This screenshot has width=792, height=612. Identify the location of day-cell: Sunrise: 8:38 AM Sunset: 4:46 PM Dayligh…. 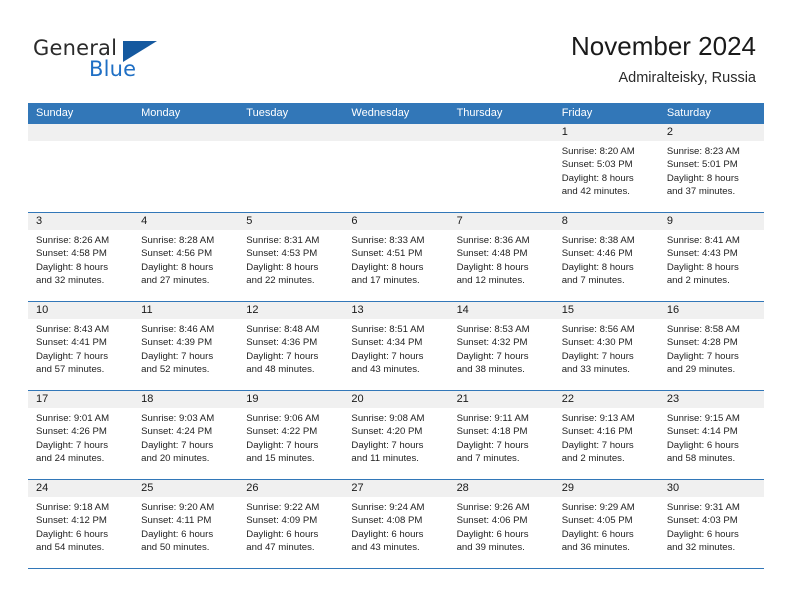
(606, 265).